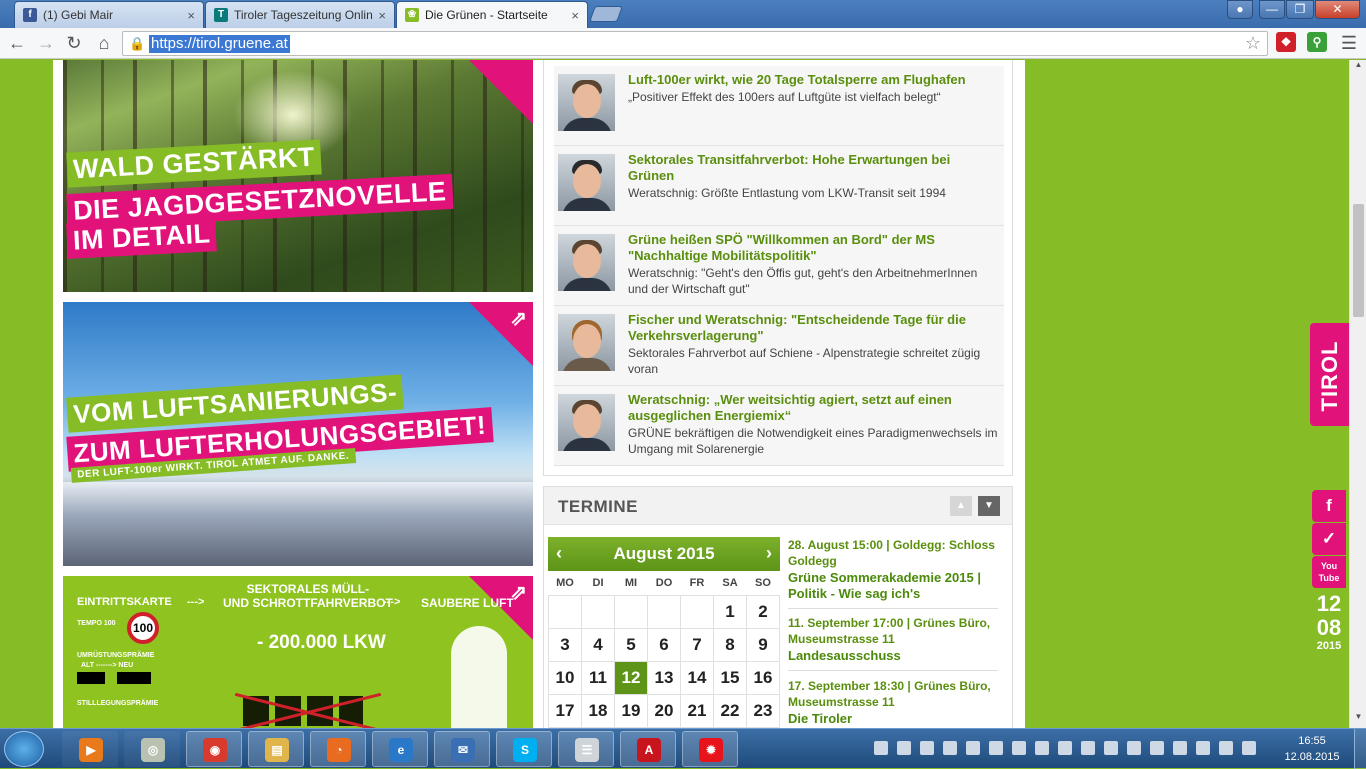 This screenshot has width=1366, height=769. I want to click on address-bar: 🔒 https://tirol.gruene.at ☆, so click(695, 43).